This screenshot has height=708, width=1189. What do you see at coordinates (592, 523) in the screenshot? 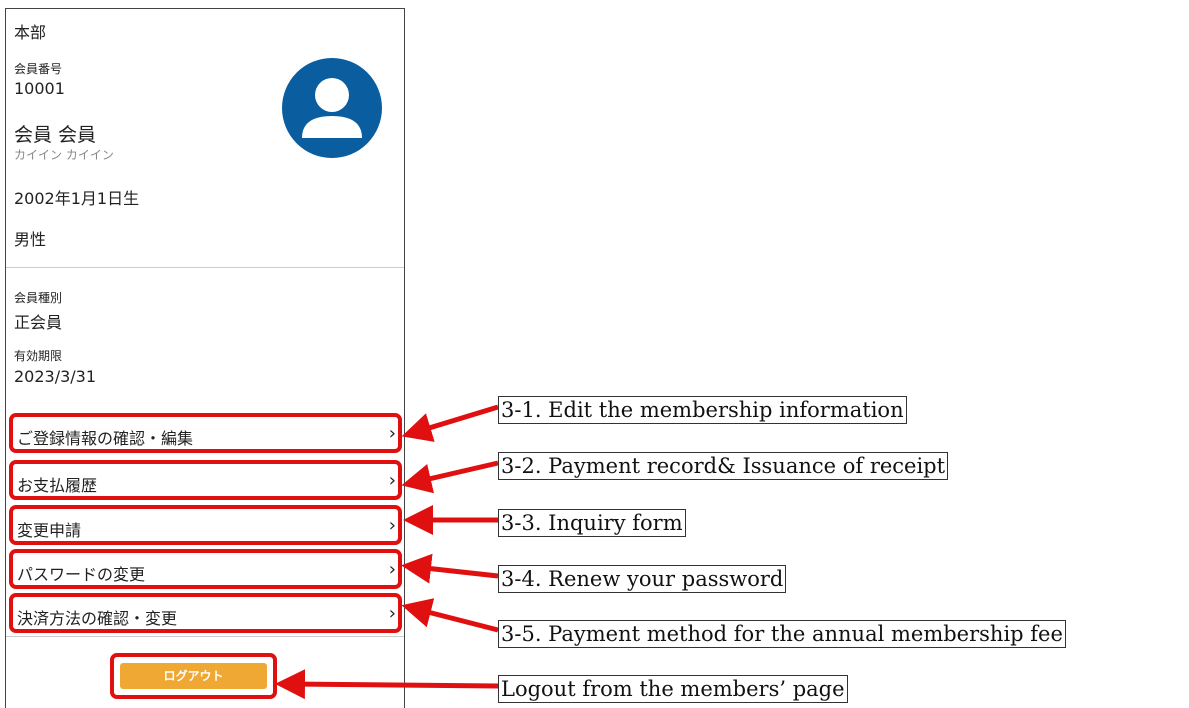
I see `callout-3-3: 3-3. Inquiry form` at bounding box center [592, 523].